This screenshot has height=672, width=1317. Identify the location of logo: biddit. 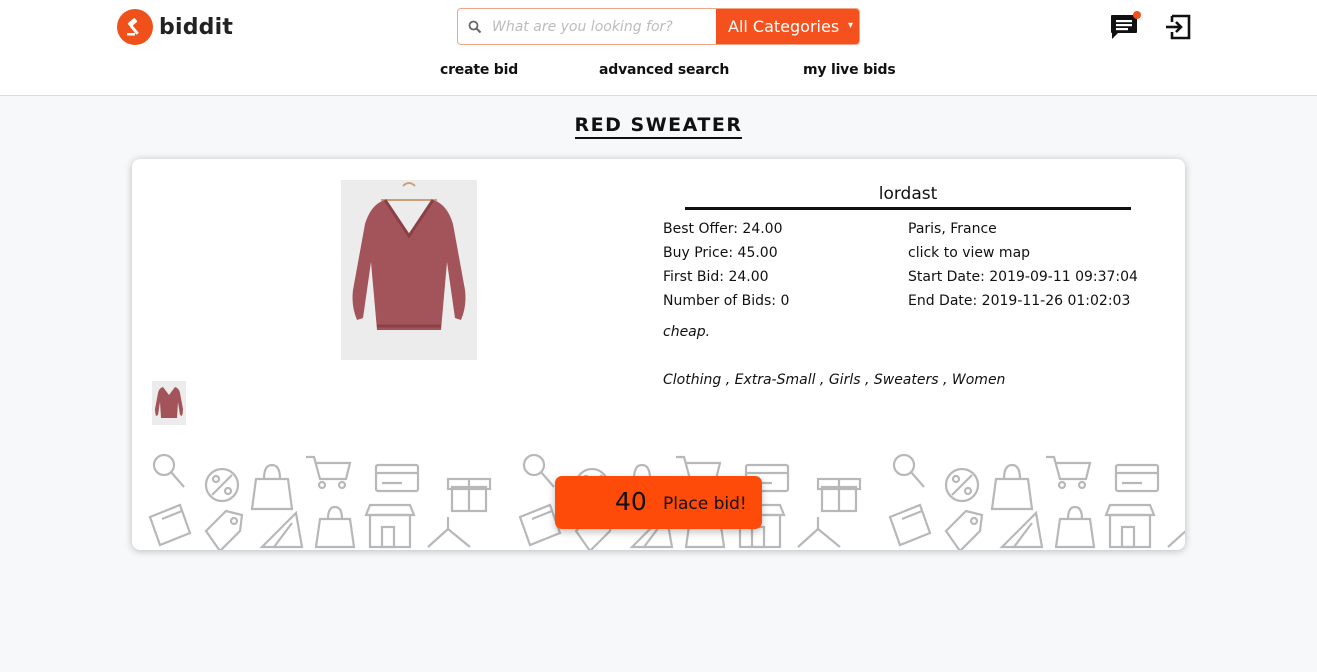
(175, 27).